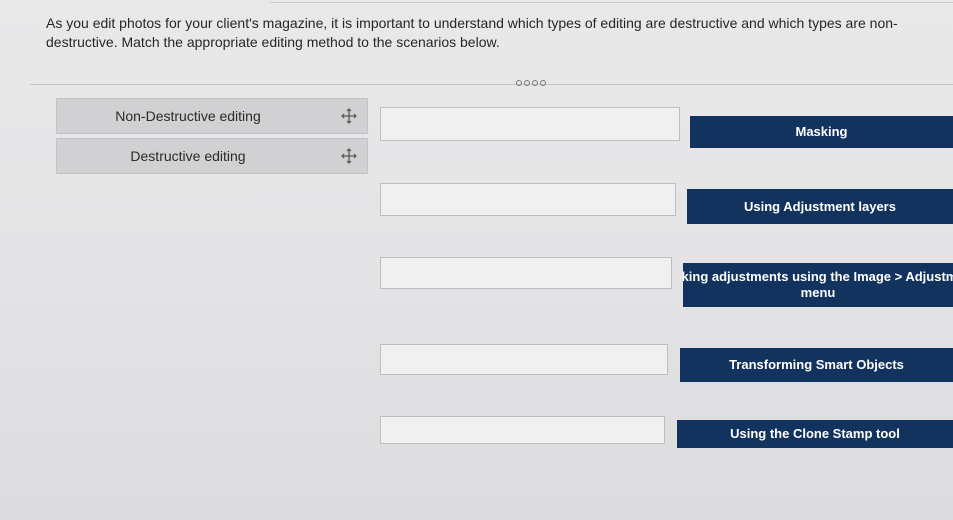  I want to click on scenario-label: Transforming Smart Objects, so click(816, 364).